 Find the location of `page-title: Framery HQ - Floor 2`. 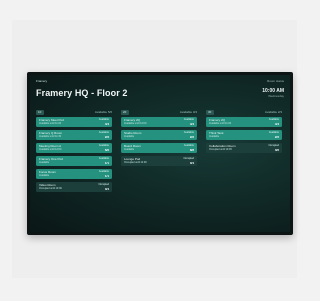

page-title: Framery HQ - Floor 2 is located at coordinates (82, 93).